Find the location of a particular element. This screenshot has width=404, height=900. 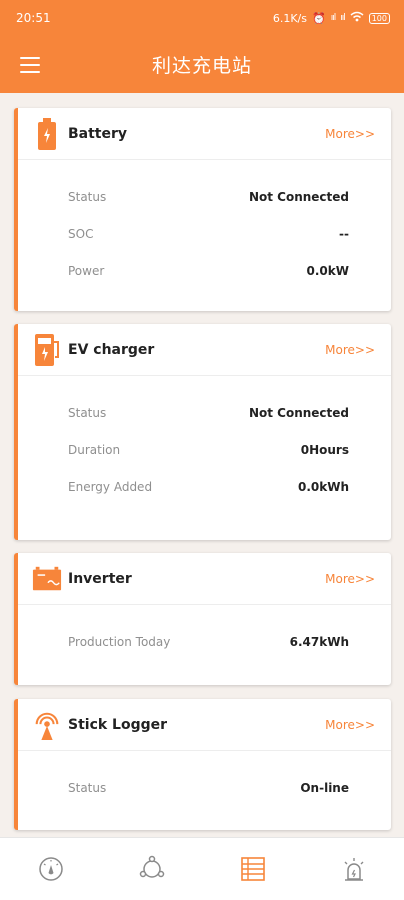

card-header: Inverter More>> is located at coordinates (204, 579).